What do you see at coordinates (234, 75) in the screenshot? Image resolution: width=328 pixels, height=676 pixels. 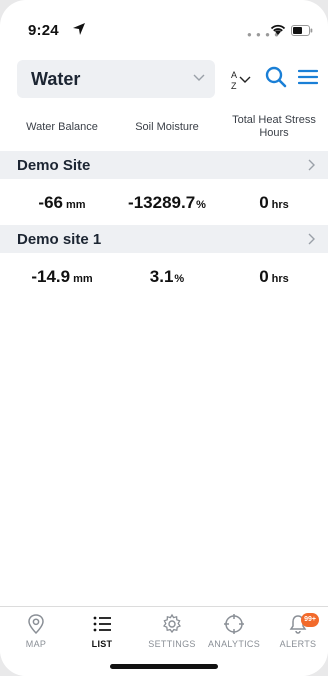 I see `sort-label-a: A` at bounding box center [234, 75].